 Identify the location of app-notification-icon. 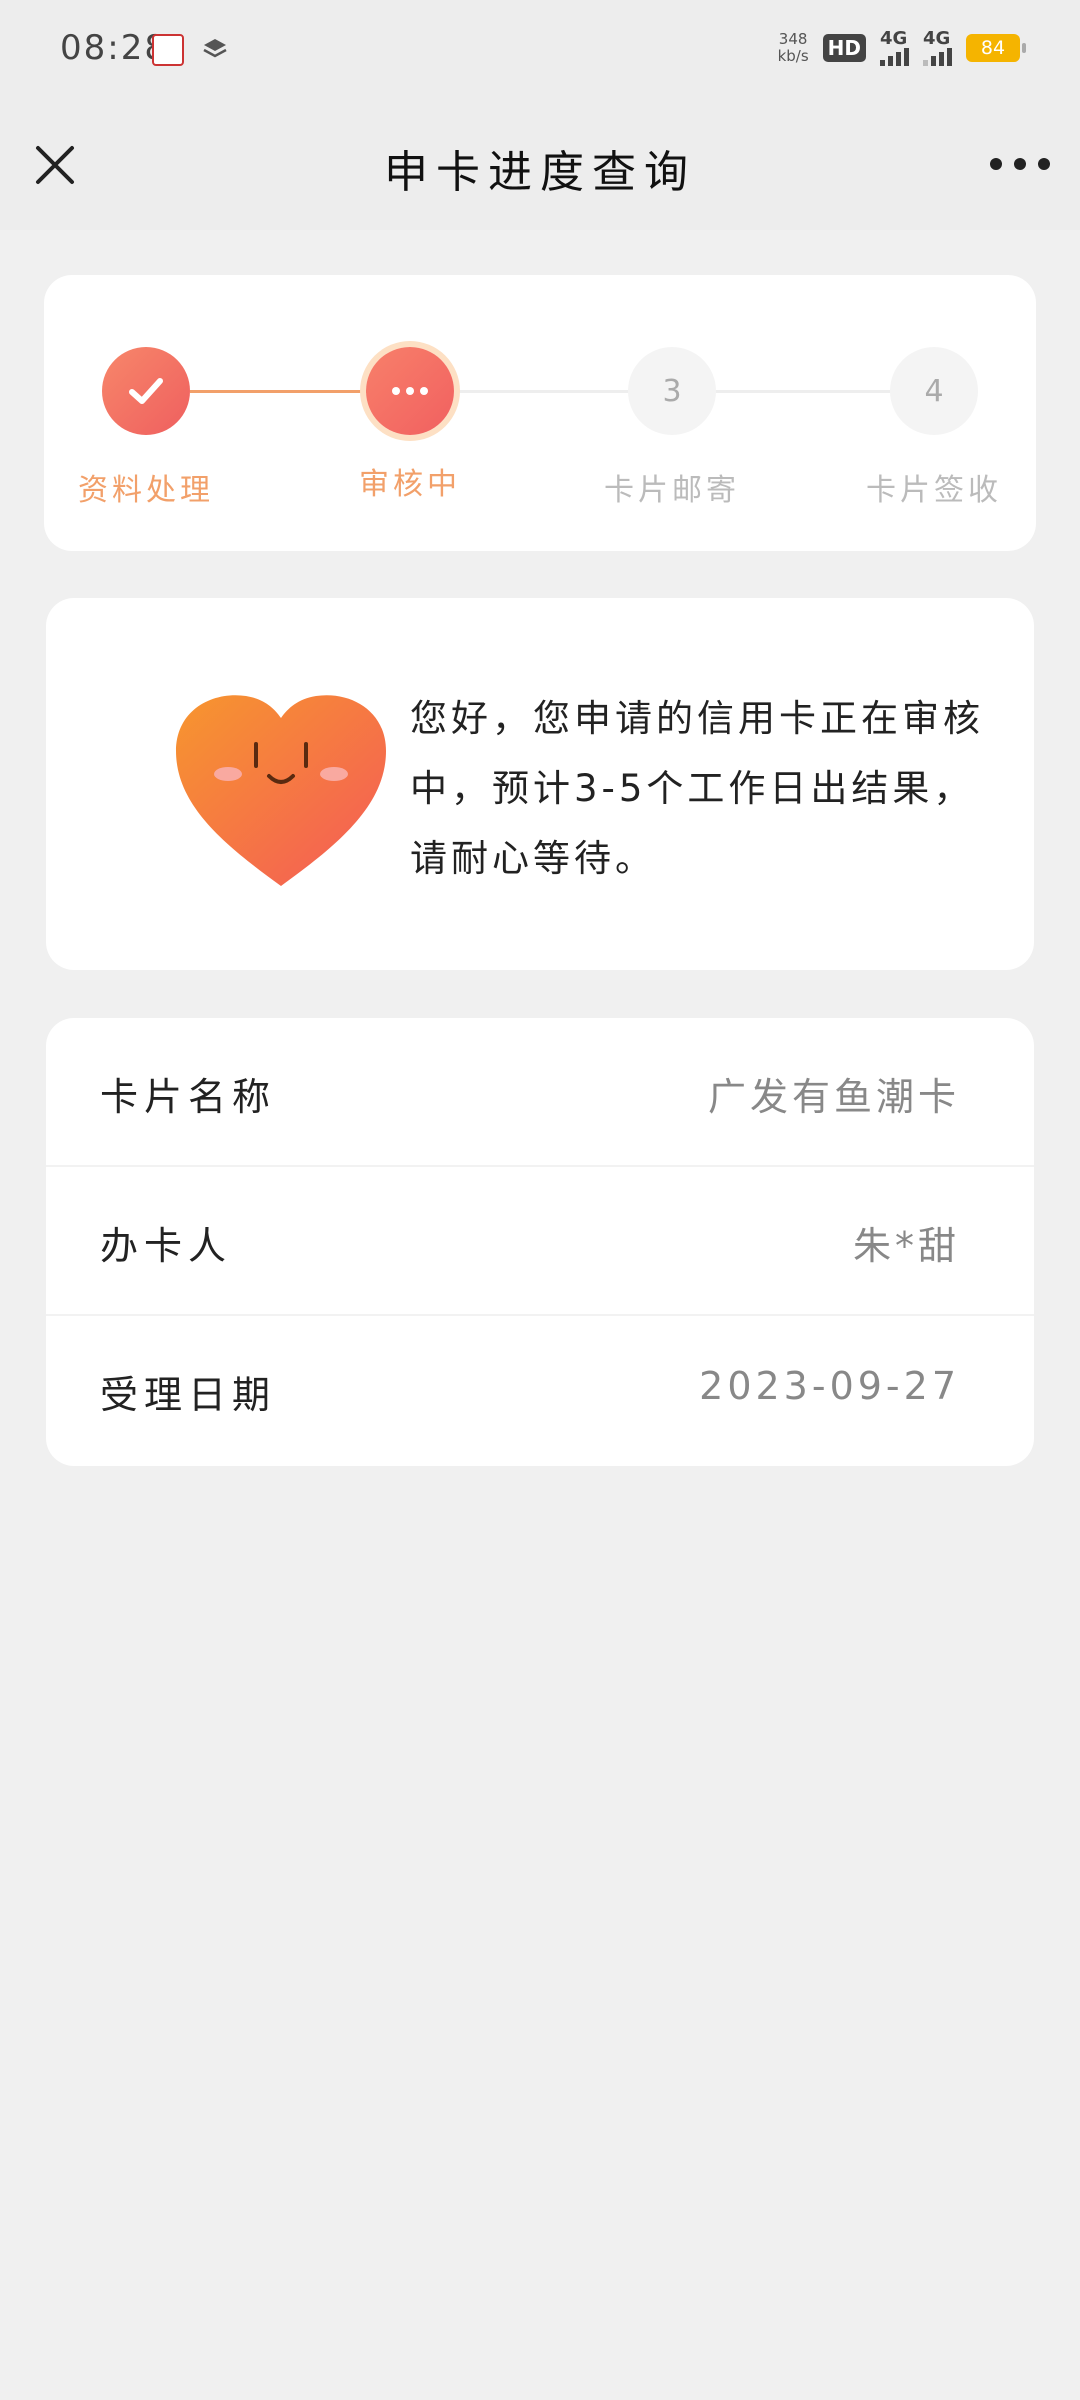
(168, 50).